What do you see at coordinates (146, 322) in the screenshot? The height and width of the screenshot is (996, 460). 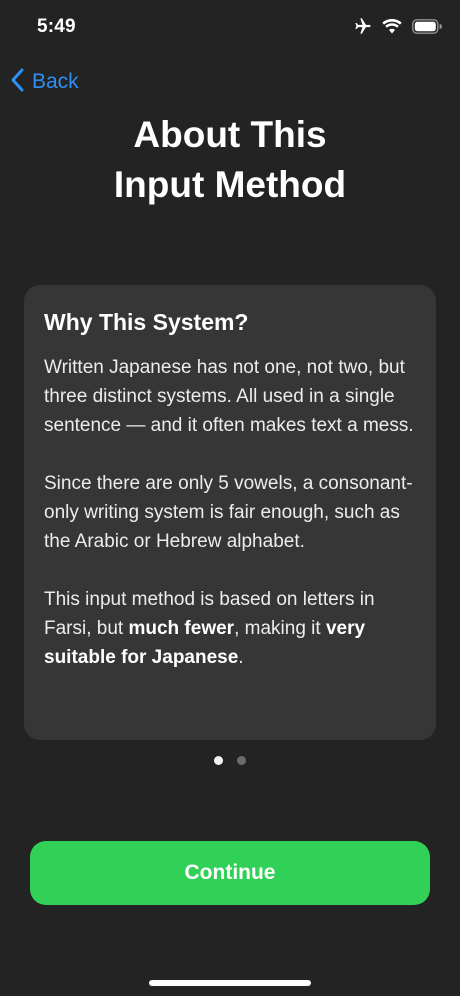 I see `card-heading: Why This System?` at bounding box center [146, 322].